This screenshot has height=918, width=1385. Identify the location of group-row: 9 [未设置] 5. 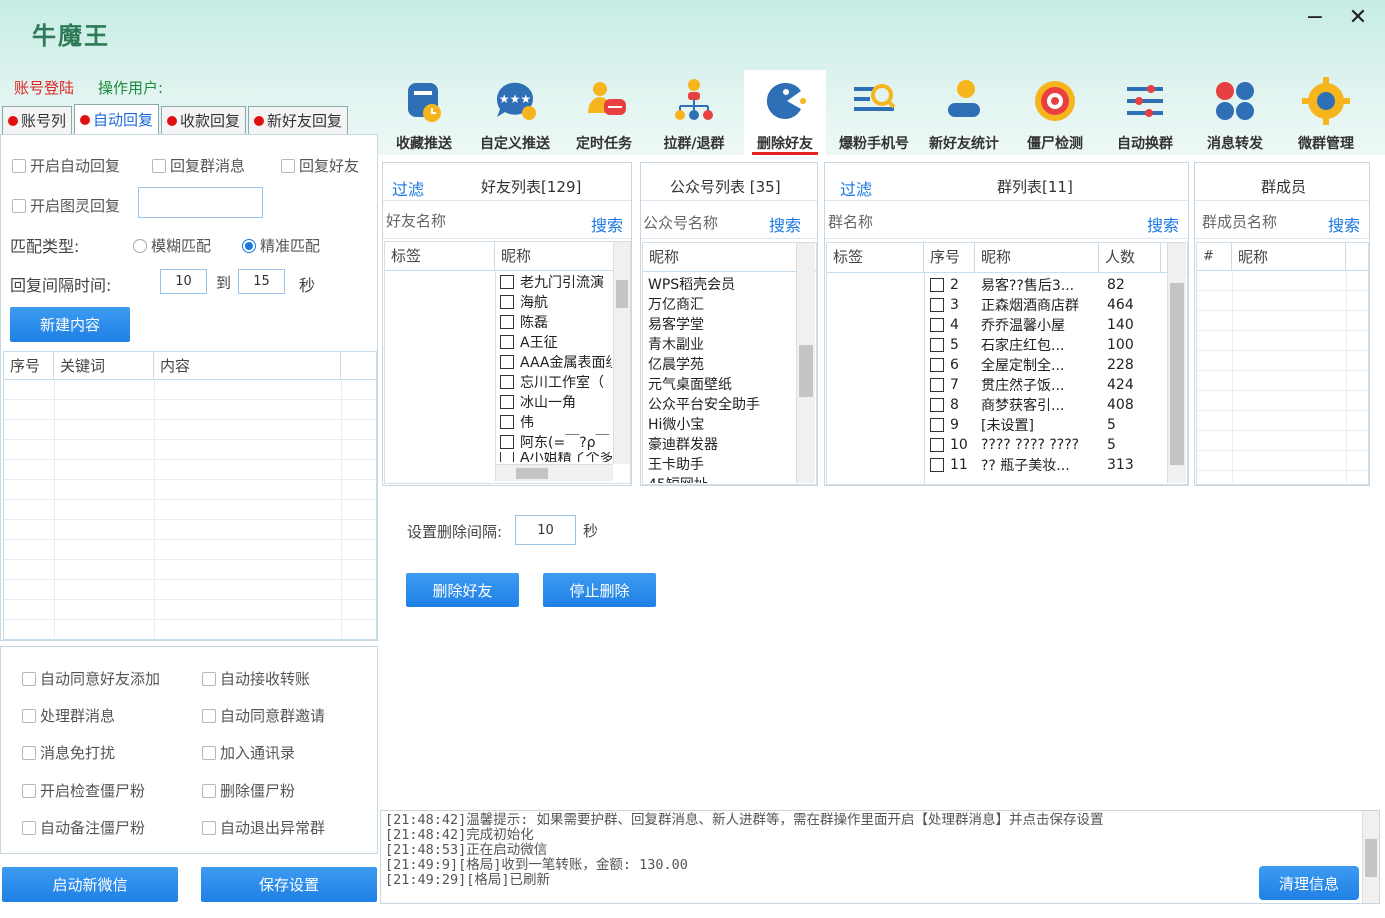
(1046, 425).